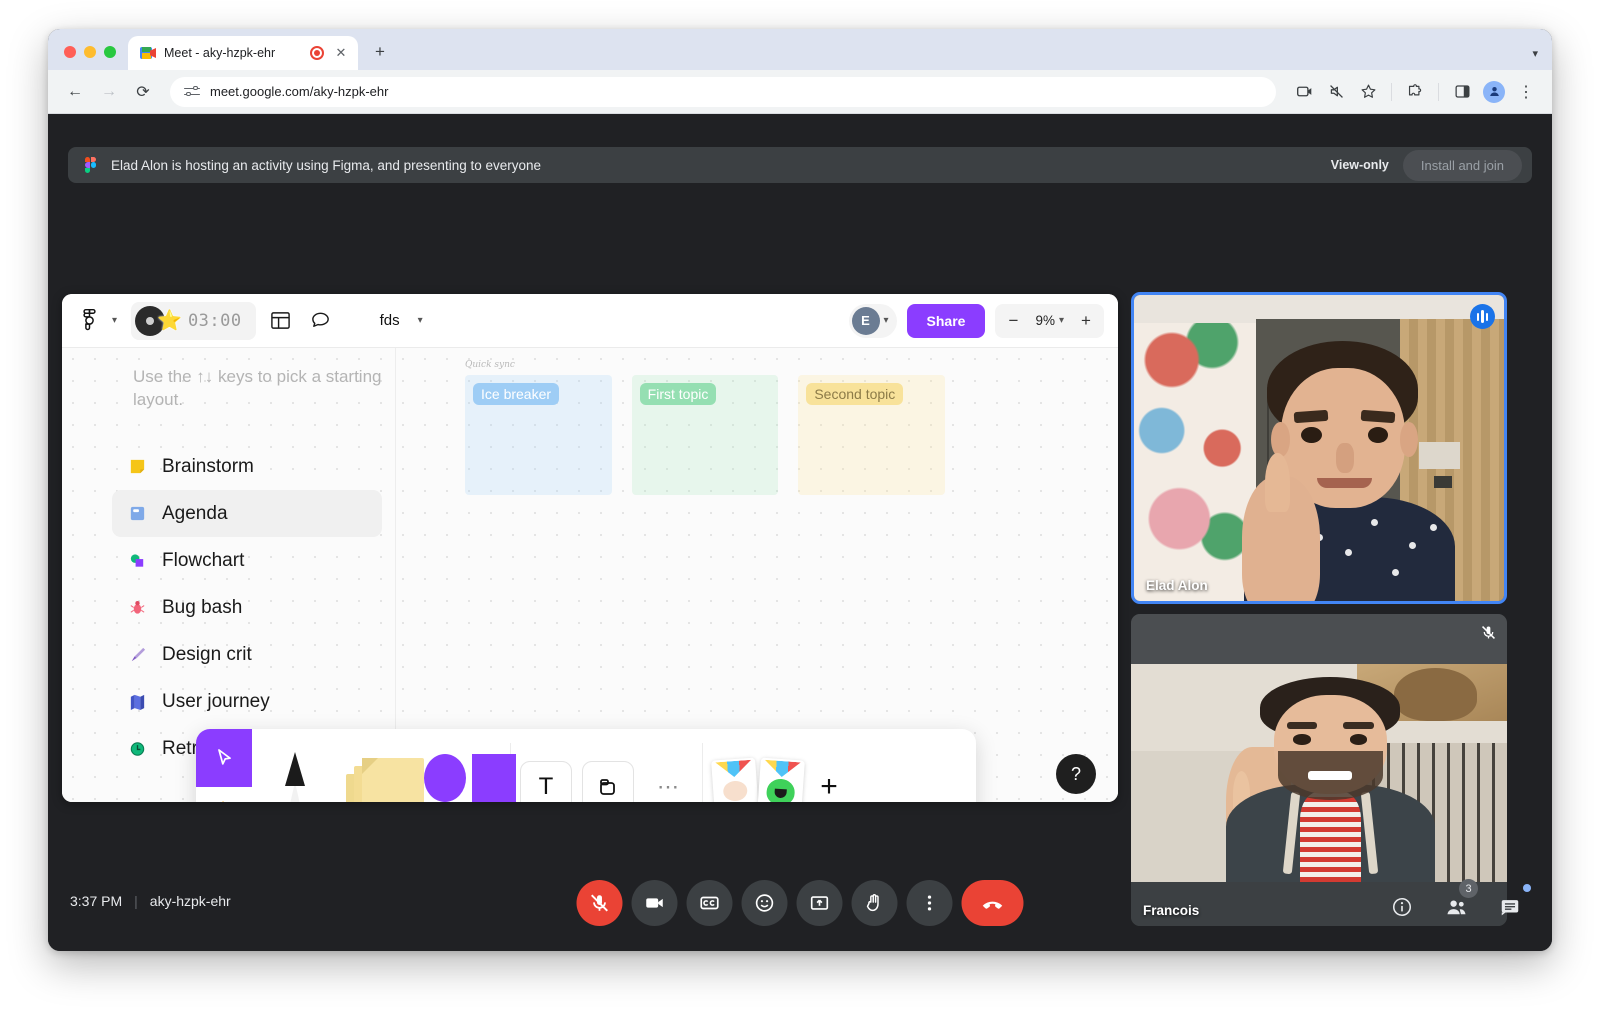 The width and height of the screenshot is (1600, 1036). I want to click on template-label: Bug bash, so click(202, 607).